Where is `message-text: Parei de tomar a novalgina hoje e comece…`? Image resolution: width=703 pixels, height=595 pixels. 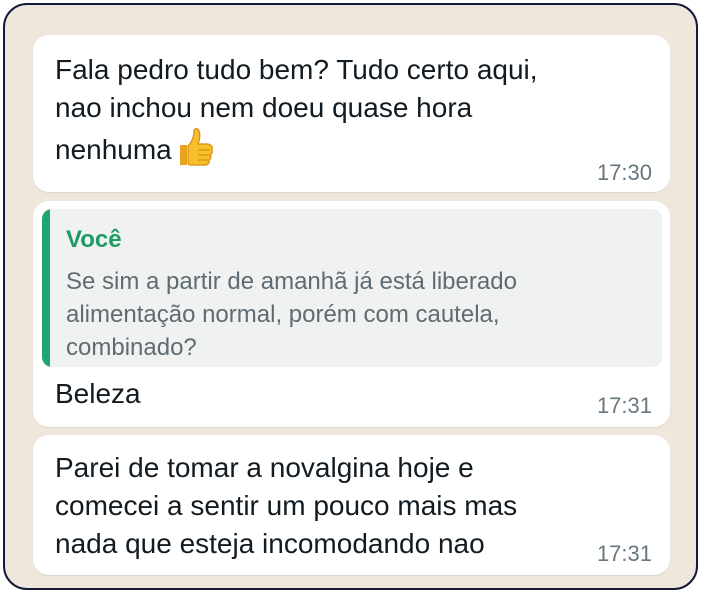 message-text: Parei de tomar a novalgina hoje e comece… is located at coordinates (286, 505).